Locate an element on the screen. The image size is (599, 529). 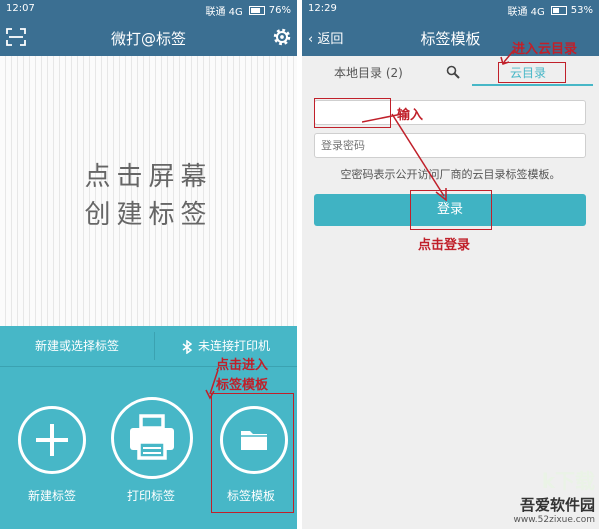
scan-icon is located at coordinates (16, 37).